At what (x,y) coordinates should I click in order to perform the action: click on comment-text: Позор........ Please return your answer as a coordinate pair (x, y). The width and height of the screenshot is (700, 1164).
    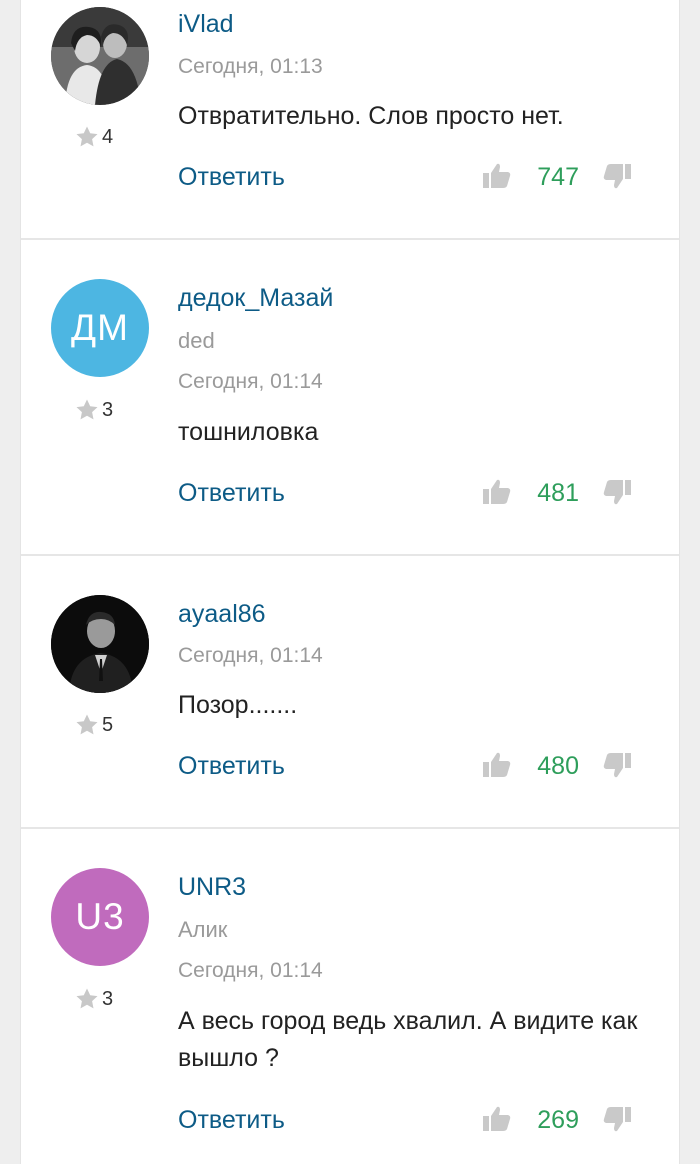
    Looking at the image, I should click on (238, 705).